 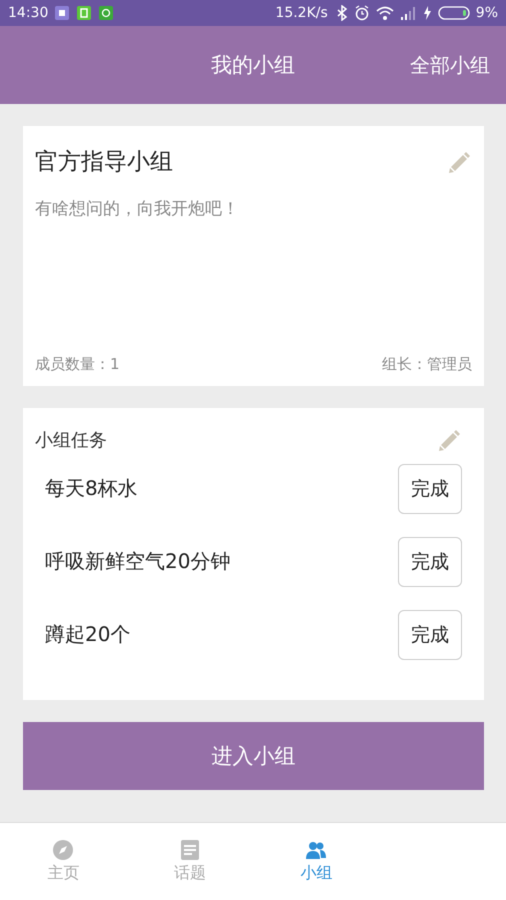 I want to click on tab: 主页, so click(x=63, y=861).